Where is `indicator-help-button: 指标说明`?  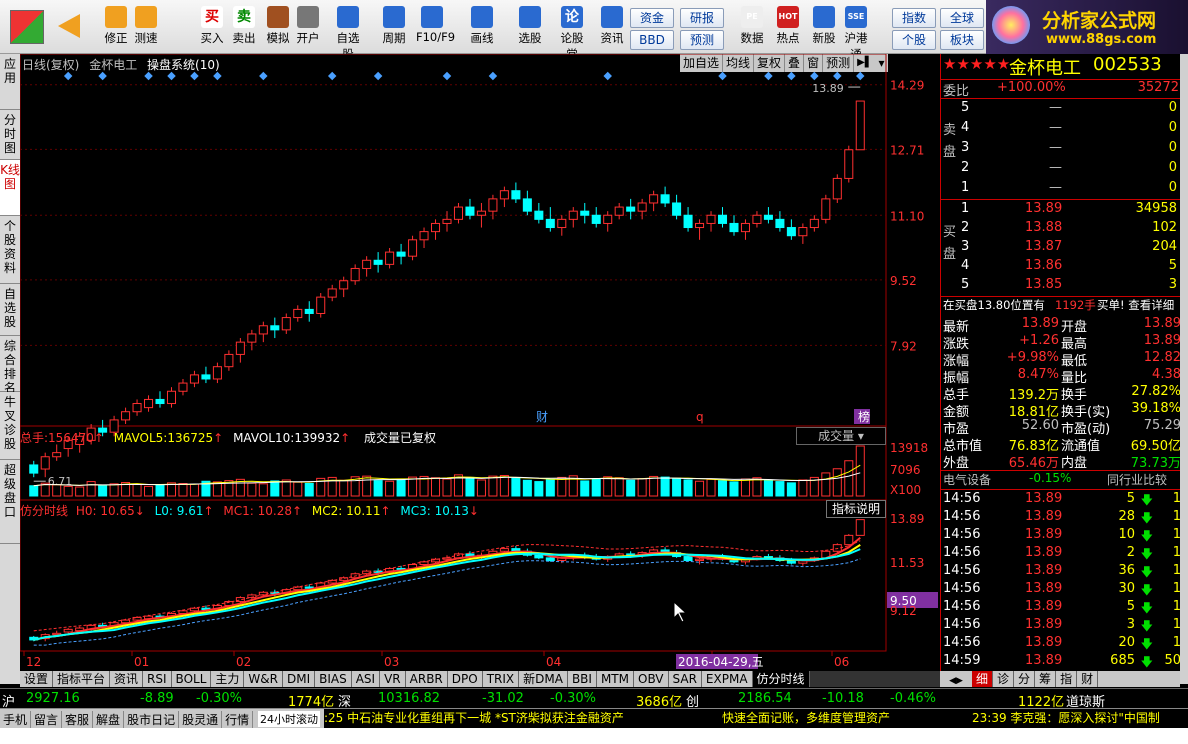 indicator-help-button: 指标说明 is located at coordinates (856, 509).